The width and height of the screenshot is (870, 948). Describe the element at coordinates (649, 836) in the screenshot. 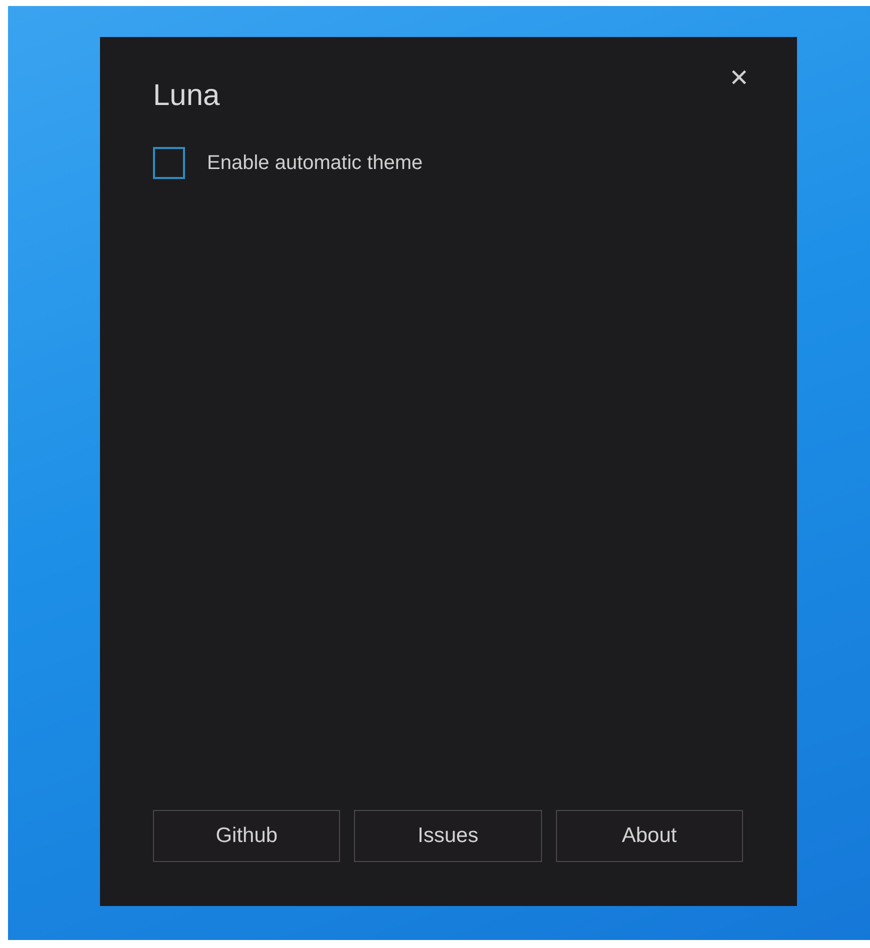

I see `dialog-button: About` at that location.